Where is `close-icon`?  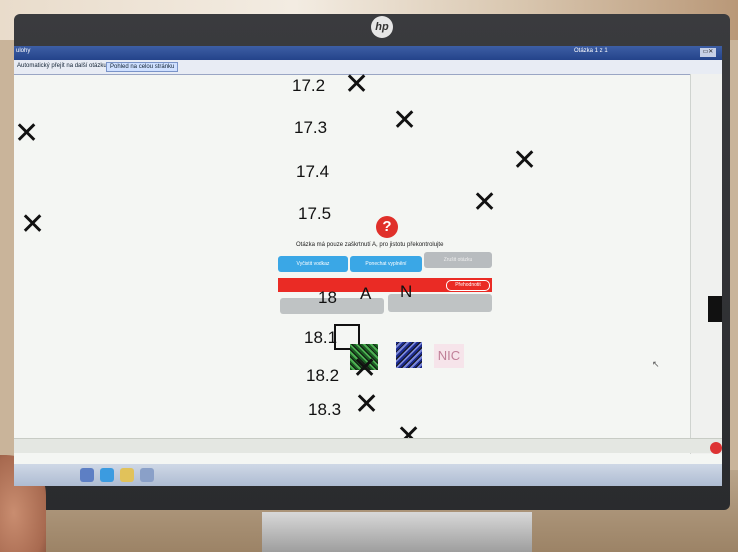
close-icon is located at coordinates (716, 448).